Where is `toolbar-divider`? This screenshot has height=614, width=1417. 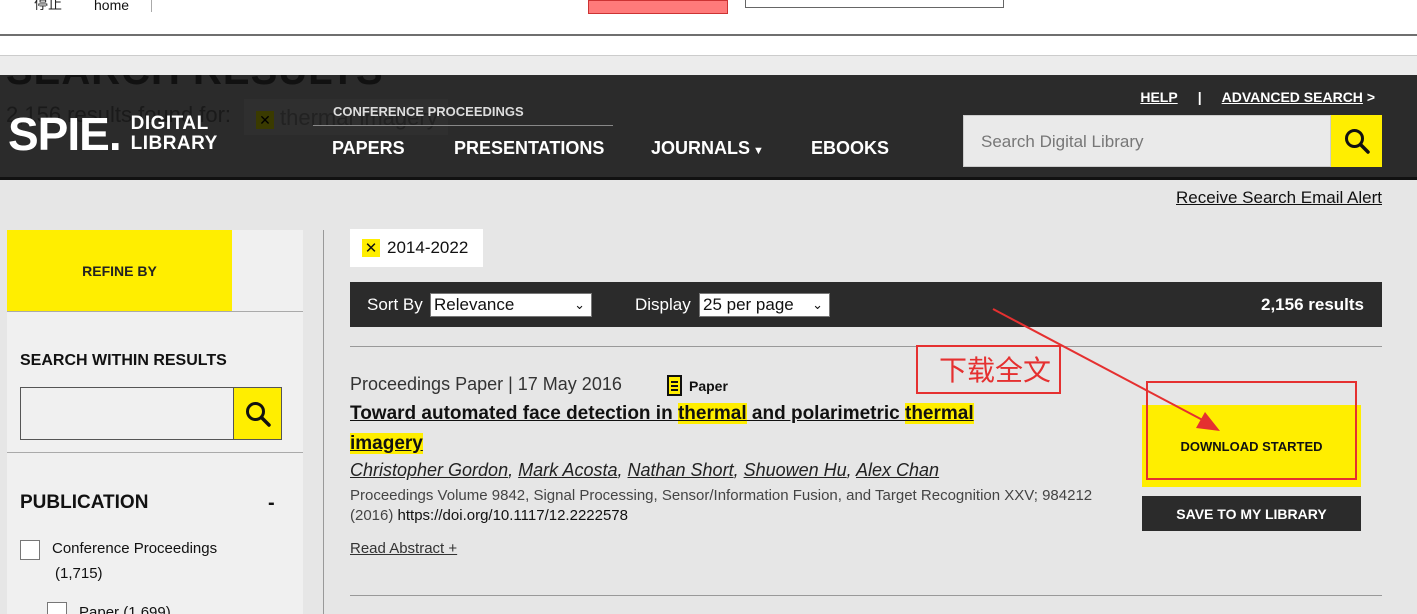
toolbar-divider is located at coordinates (151, 6).